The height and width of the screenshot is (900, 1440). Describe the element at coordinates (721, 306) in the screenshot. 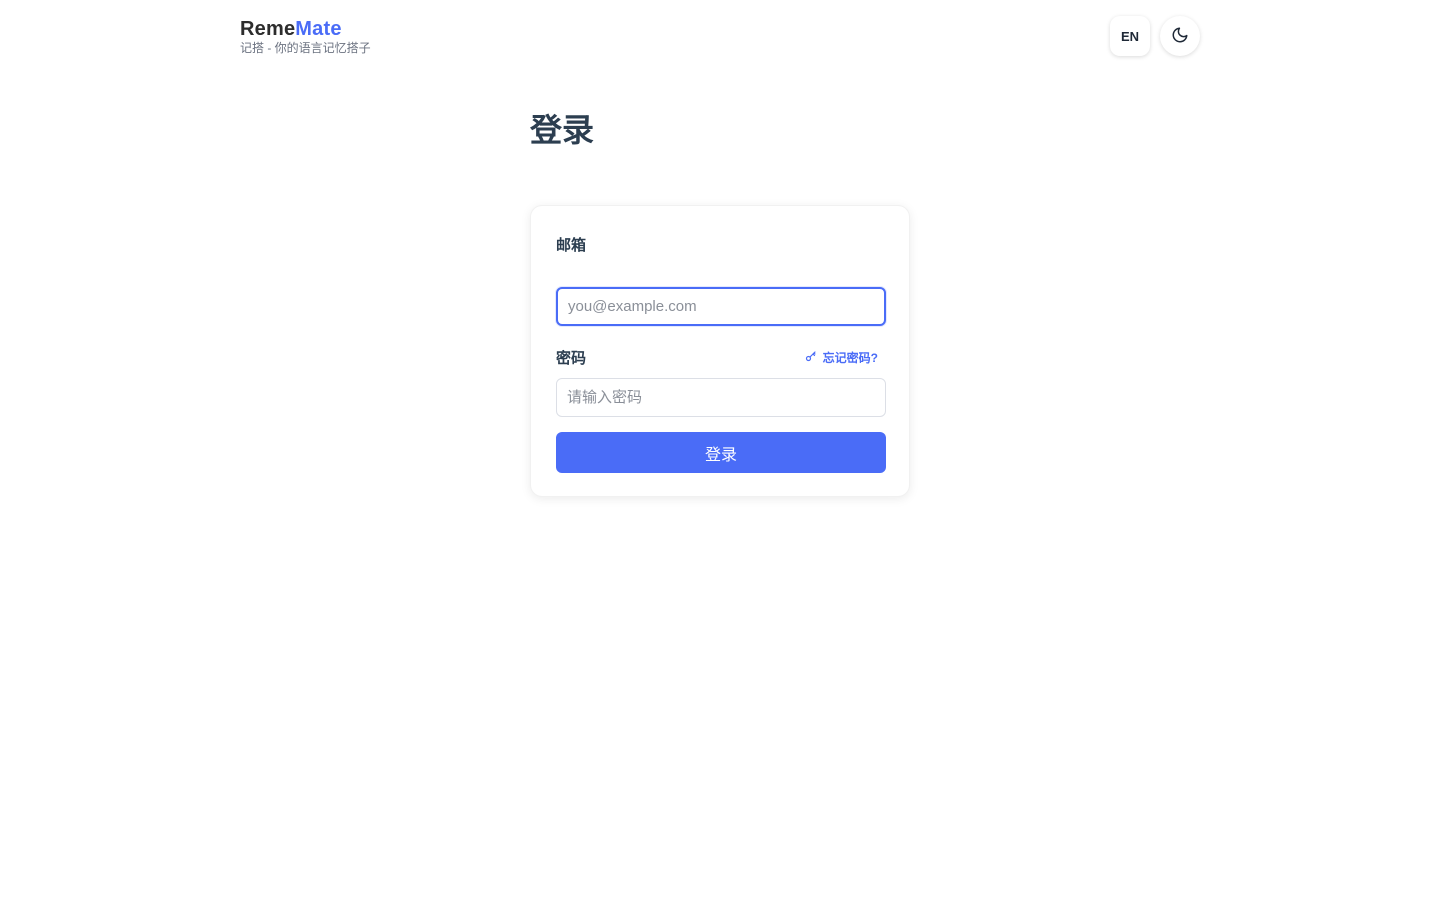

I see `email-input` at that location.